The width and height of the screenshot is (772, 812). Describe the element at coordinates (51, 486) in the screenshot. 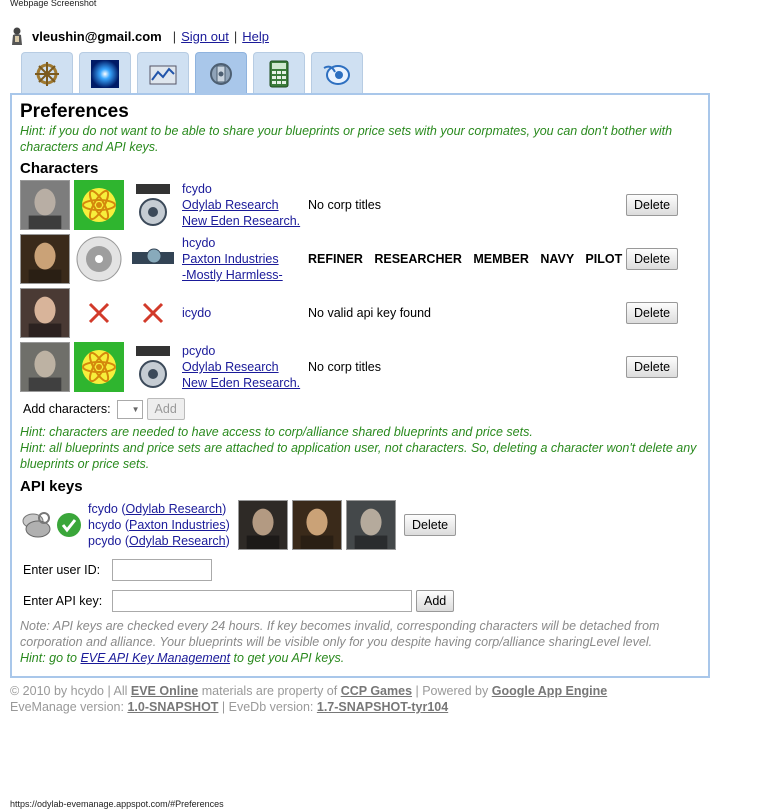

I see `api-keys-heading: API keys` at that location.